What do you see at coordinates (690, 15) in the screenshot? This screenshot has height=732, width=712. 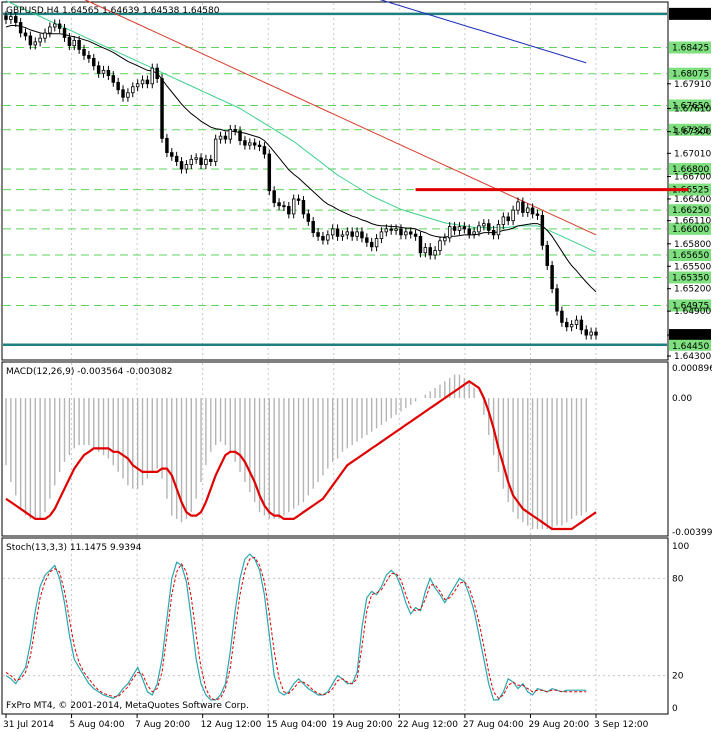 I see `top-level-label: 1.68875` at bounding box center [690, 15].